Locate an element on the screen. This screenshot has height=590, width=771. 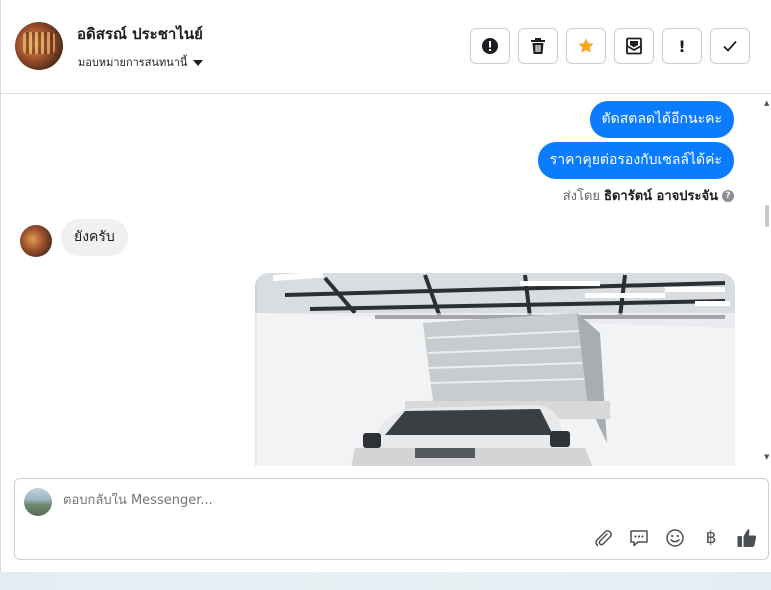
paperclip-icon is located at coordinates (603, 538).